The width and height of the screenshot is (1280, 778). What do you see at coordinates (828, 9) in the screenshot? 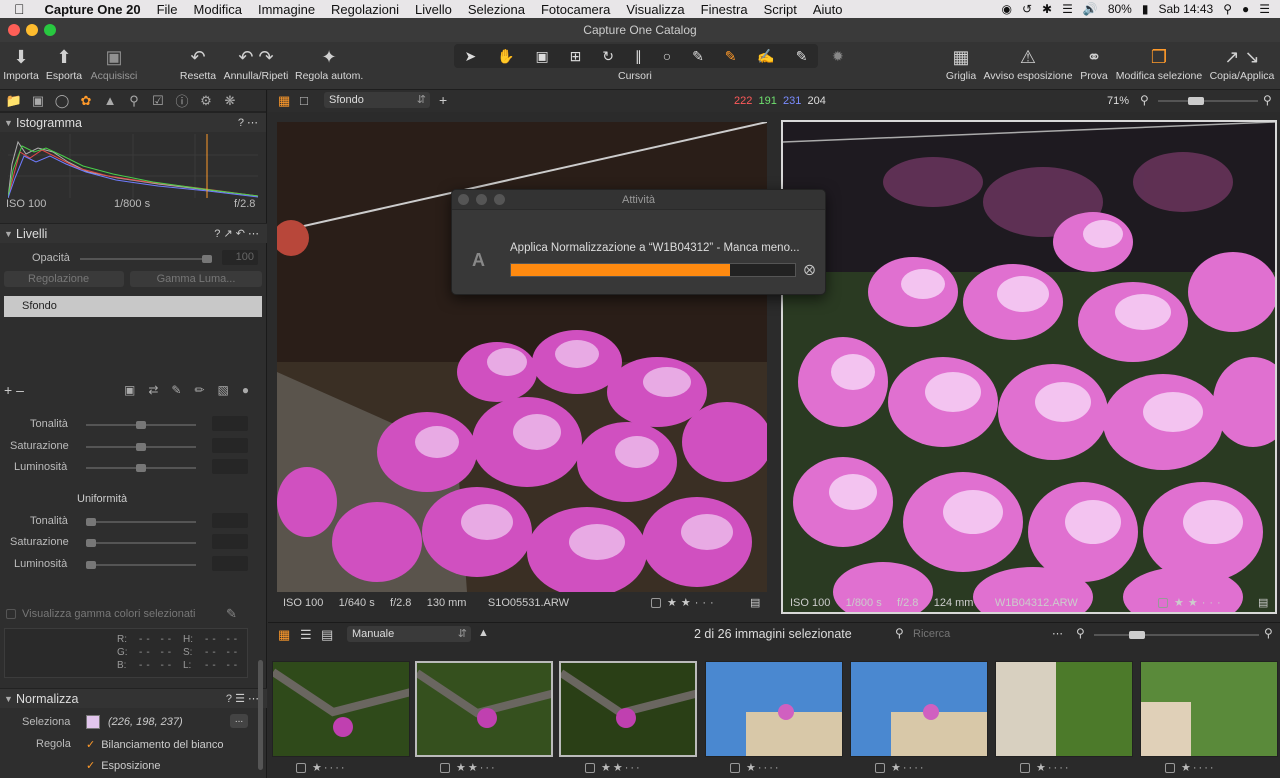
I see `menu-aiuto: Aiuto` at bounding box center [828, 9].